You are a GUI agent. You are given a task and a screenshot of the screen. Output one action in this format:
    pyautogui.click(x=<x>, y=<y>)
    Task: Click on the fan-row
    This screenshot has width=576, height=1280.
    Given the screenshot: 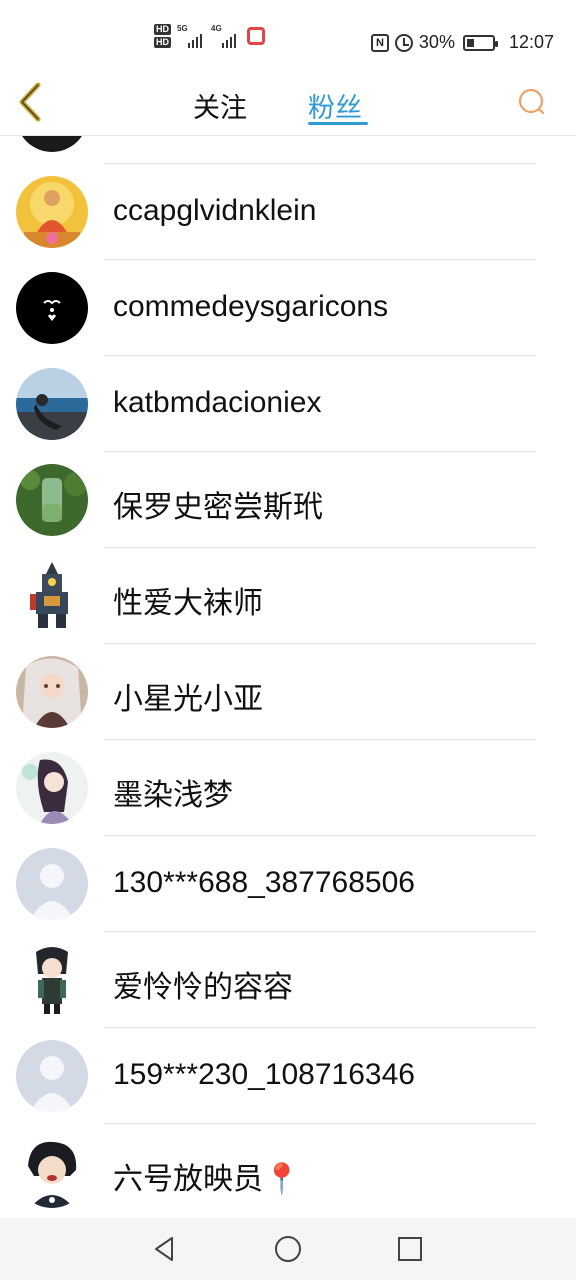 What is the action you would take?
    pyautogui.click(x=288, y=150)
    